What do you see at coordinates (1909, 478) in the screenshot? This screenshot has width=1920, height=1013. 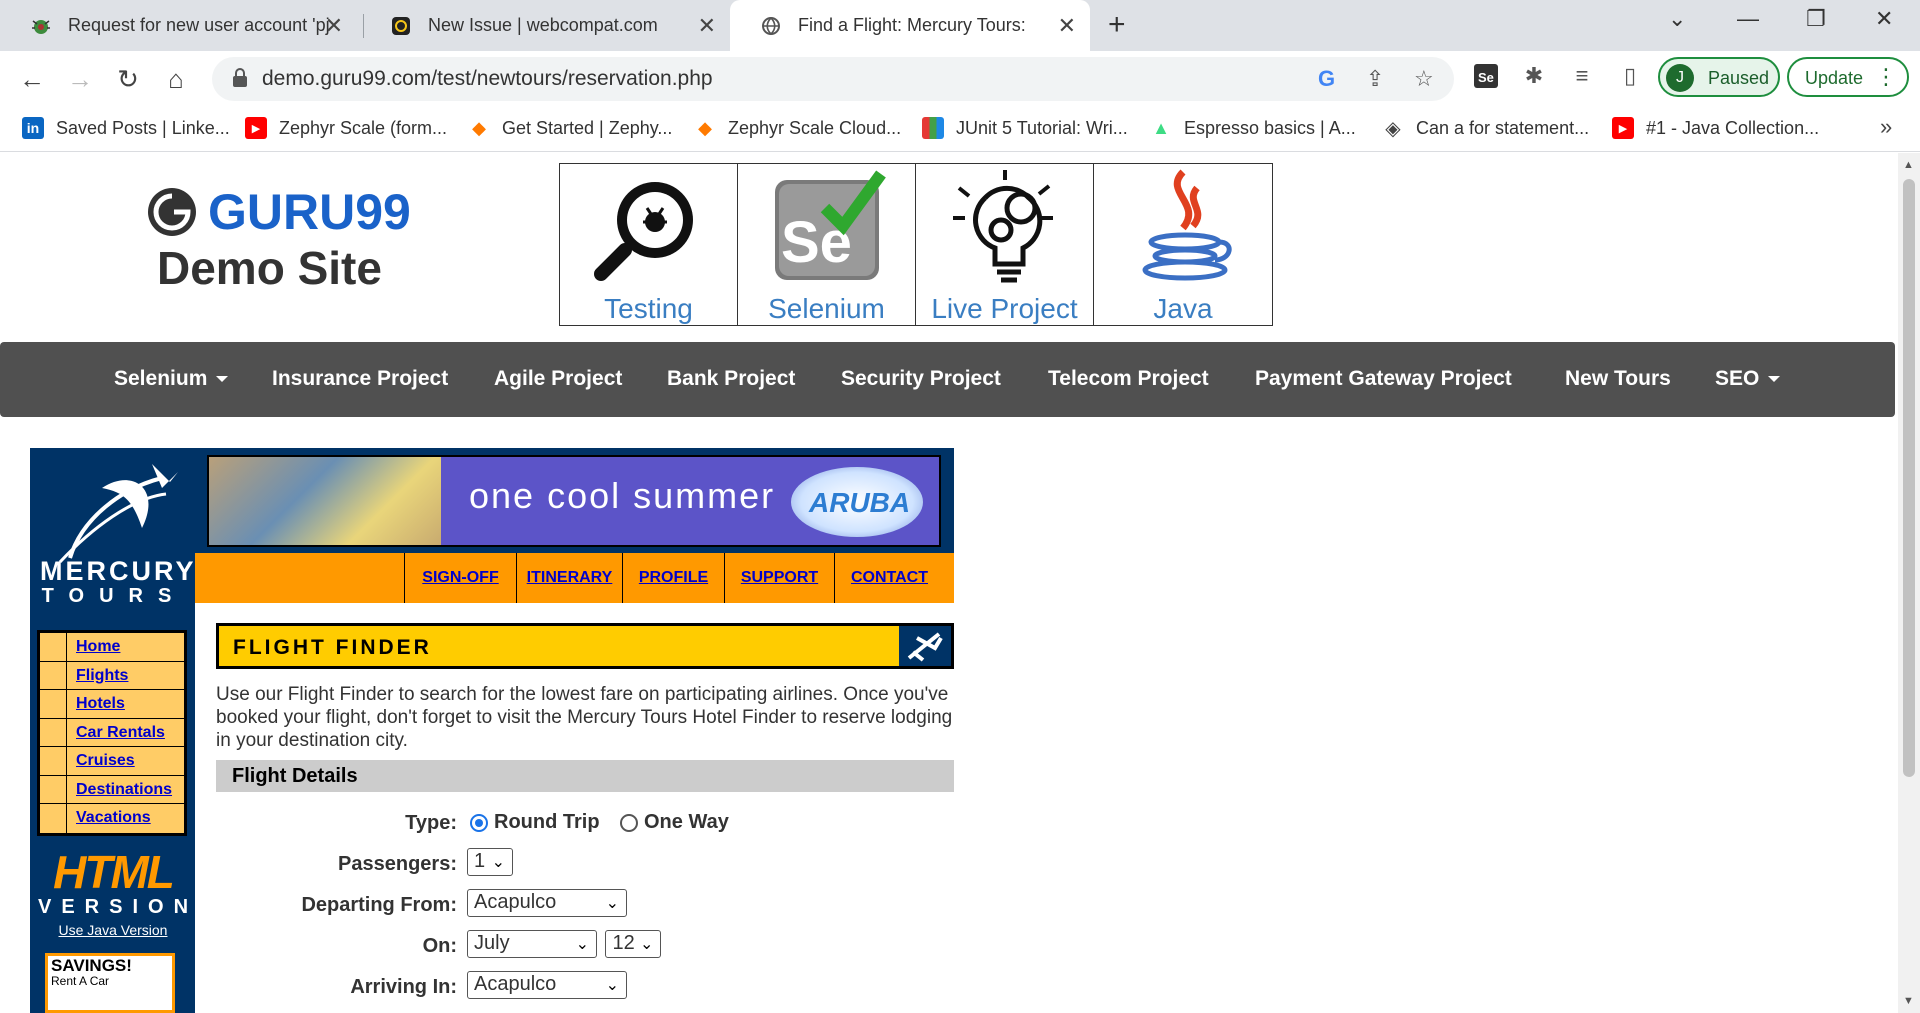 I see `scrollbar-thumb` at bounding box center [1909, 478].